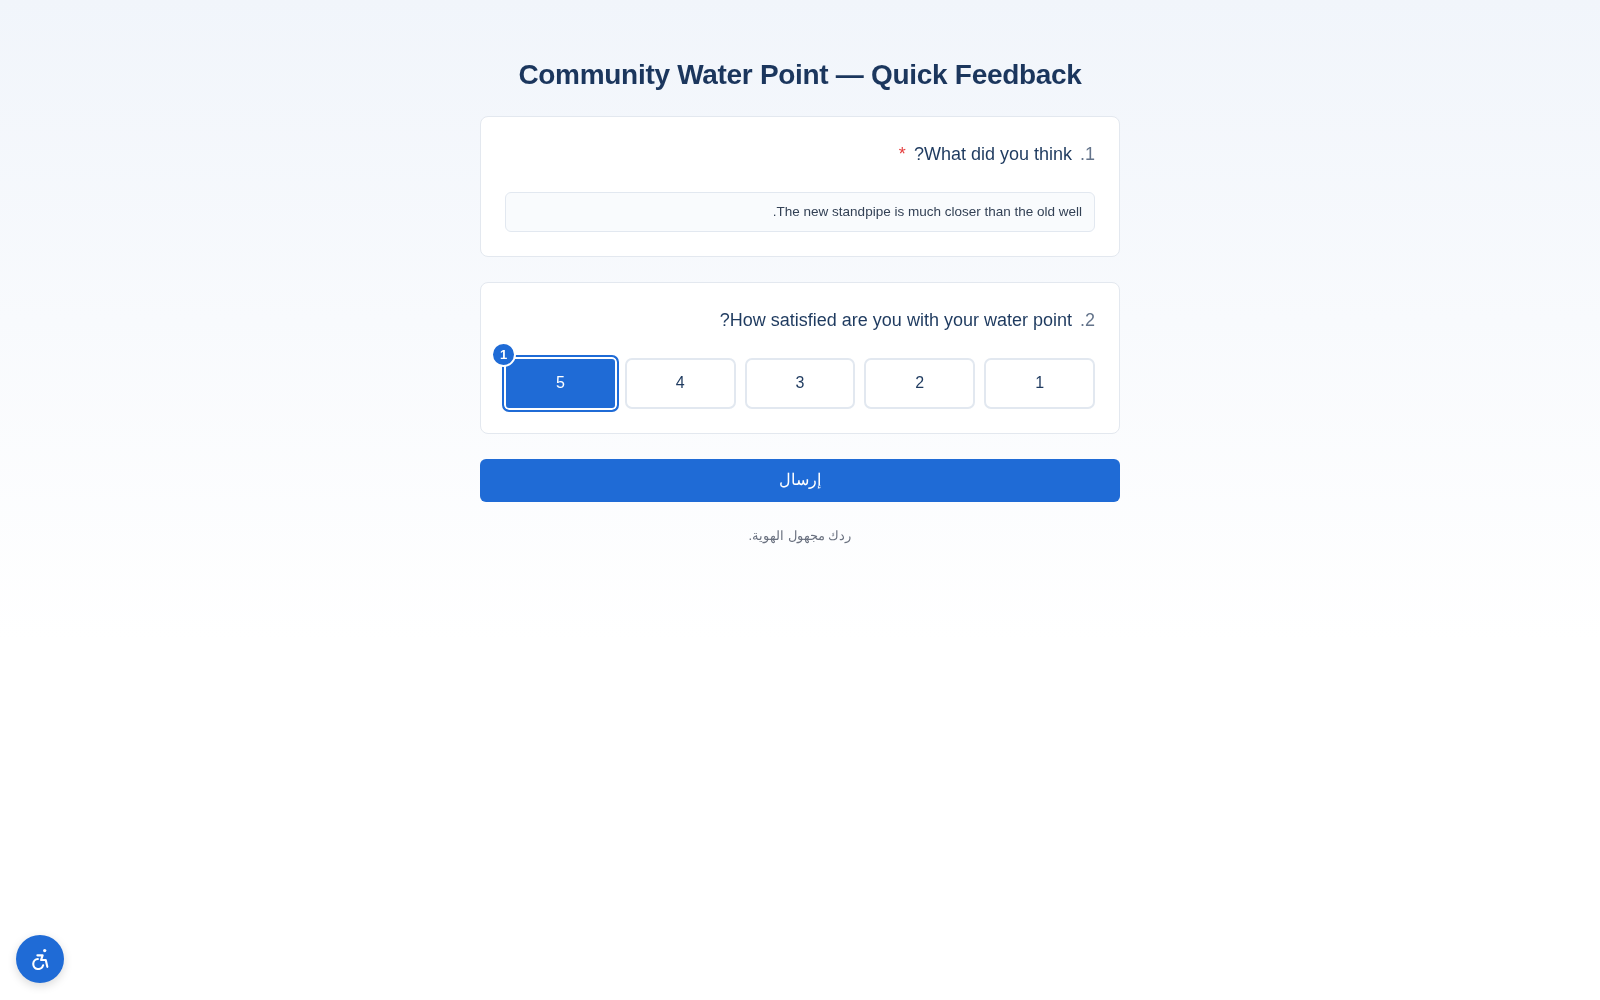 The image size is (1600, 1000). Describe the element at coordinates (1087, 320) in the screenshot. I see `question-number: 2.` at that location.